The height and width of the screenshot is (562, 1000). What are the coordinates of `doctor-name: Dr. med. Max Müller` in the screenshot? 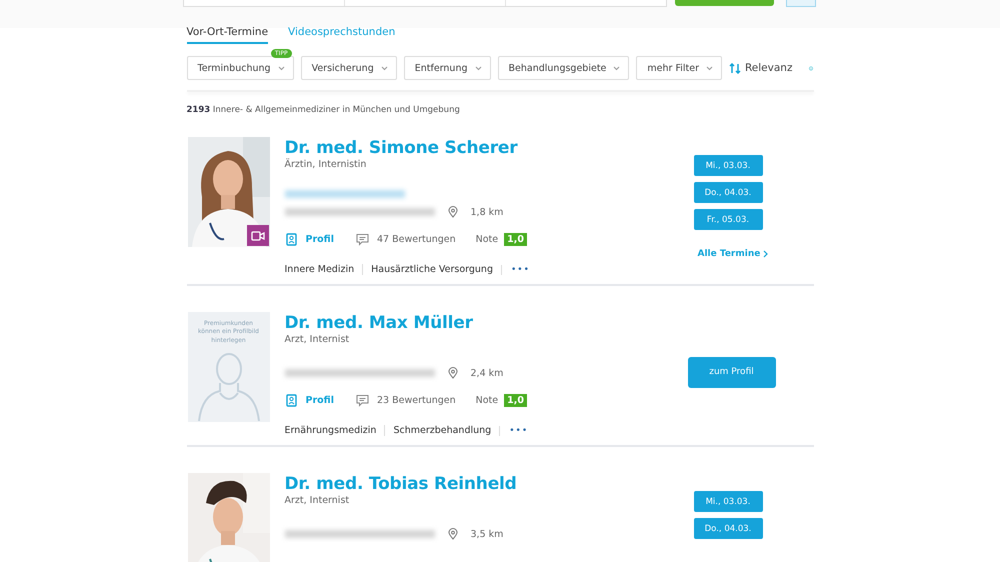 It's located at (486, 323).